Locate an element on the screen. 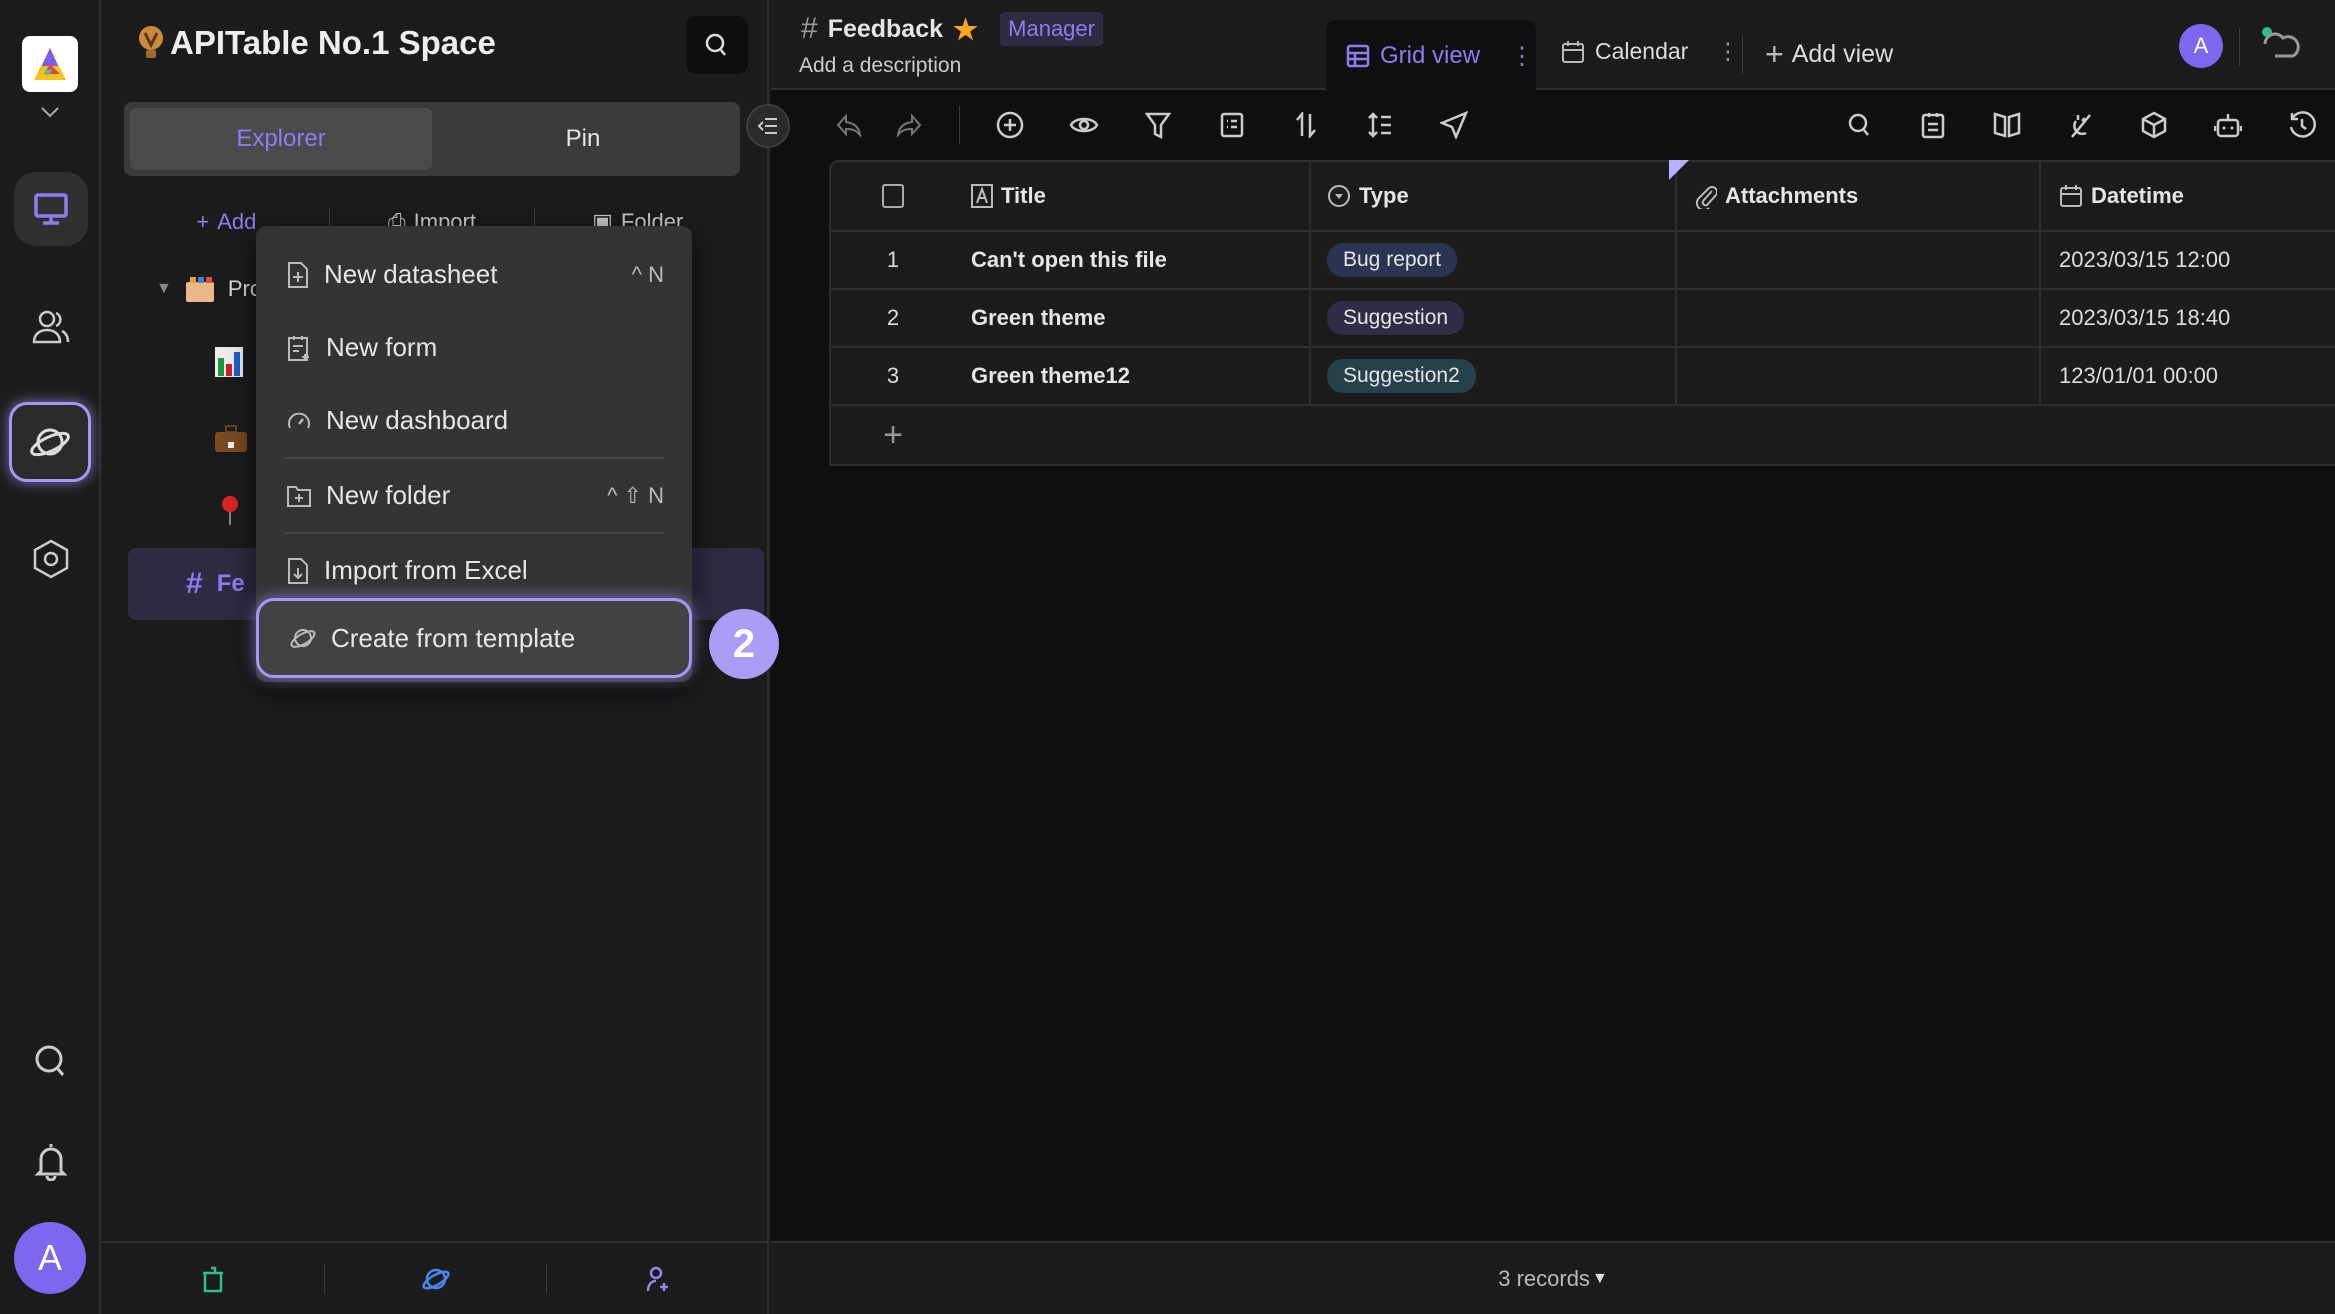 This screenshot has height=1314, width=2335. trash-icon is located at coordinates (212, 1279).